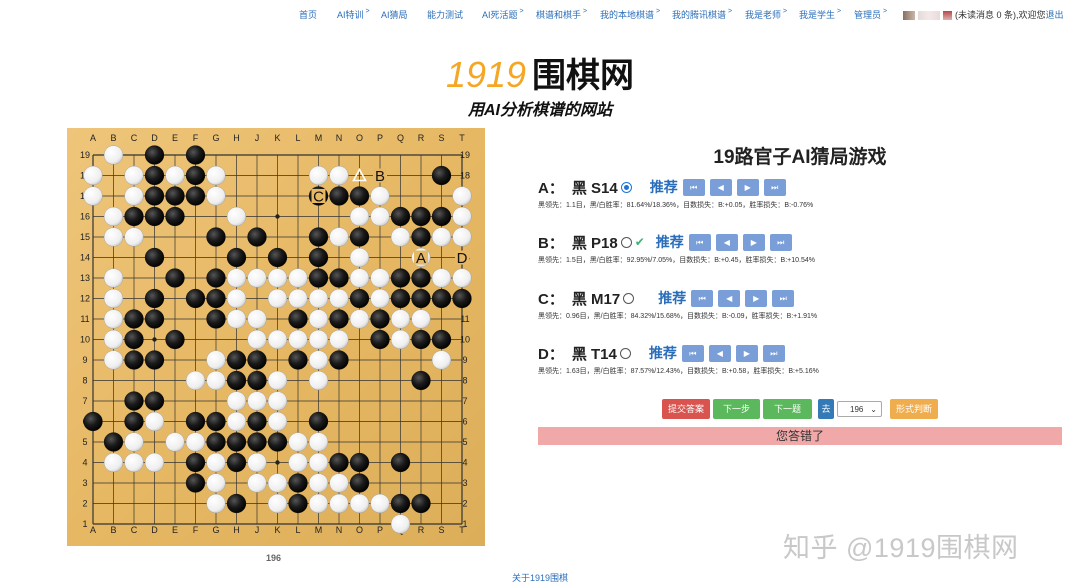 This screenshot has width=1080, height=586. Describe the element at coordinates (826, 409) in the screenshot. I see `go-button: 去` at that location.